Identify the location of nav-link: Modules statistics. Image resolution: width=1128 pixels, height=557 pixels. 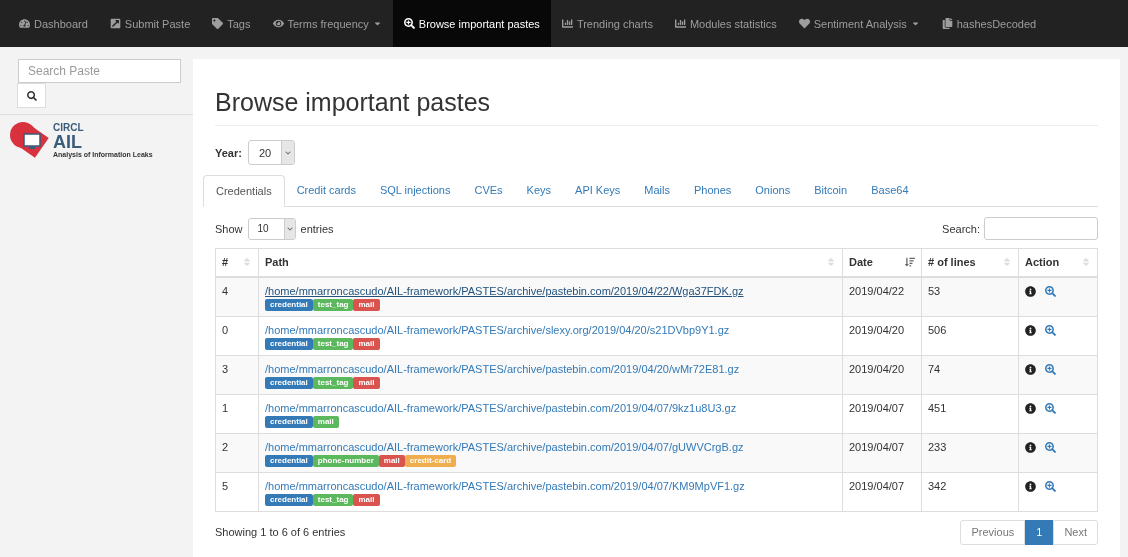
(725, 23).